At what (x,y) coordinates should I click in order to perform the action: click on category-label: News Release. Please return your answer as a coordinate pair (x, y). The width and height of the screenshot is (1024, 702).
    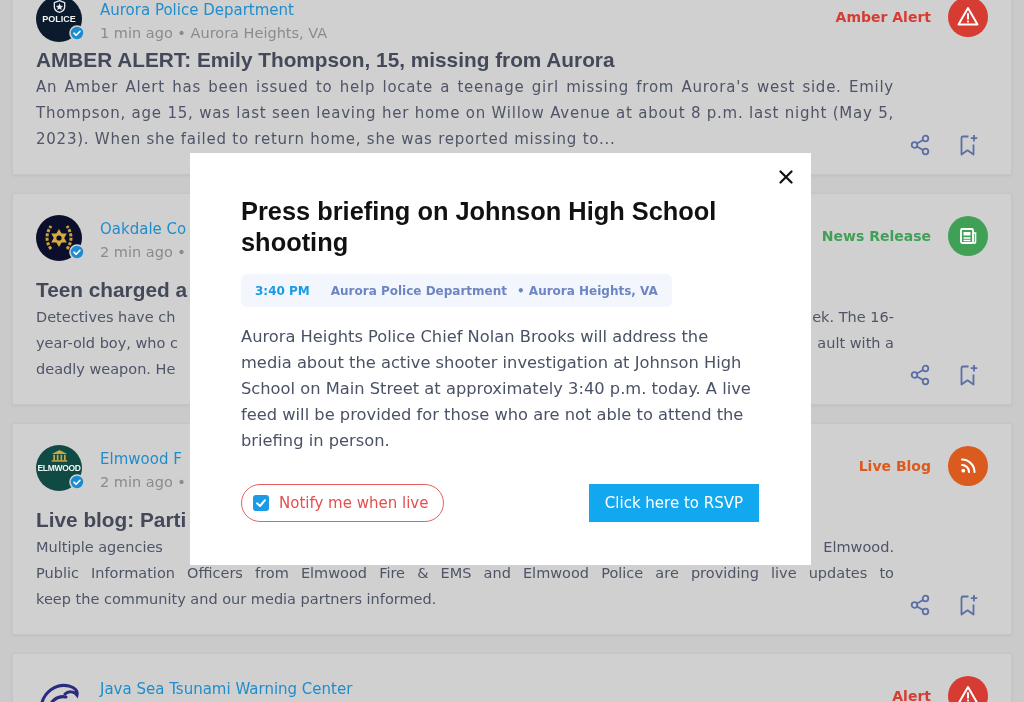
    Looking at the image, I should click on (876, 236).